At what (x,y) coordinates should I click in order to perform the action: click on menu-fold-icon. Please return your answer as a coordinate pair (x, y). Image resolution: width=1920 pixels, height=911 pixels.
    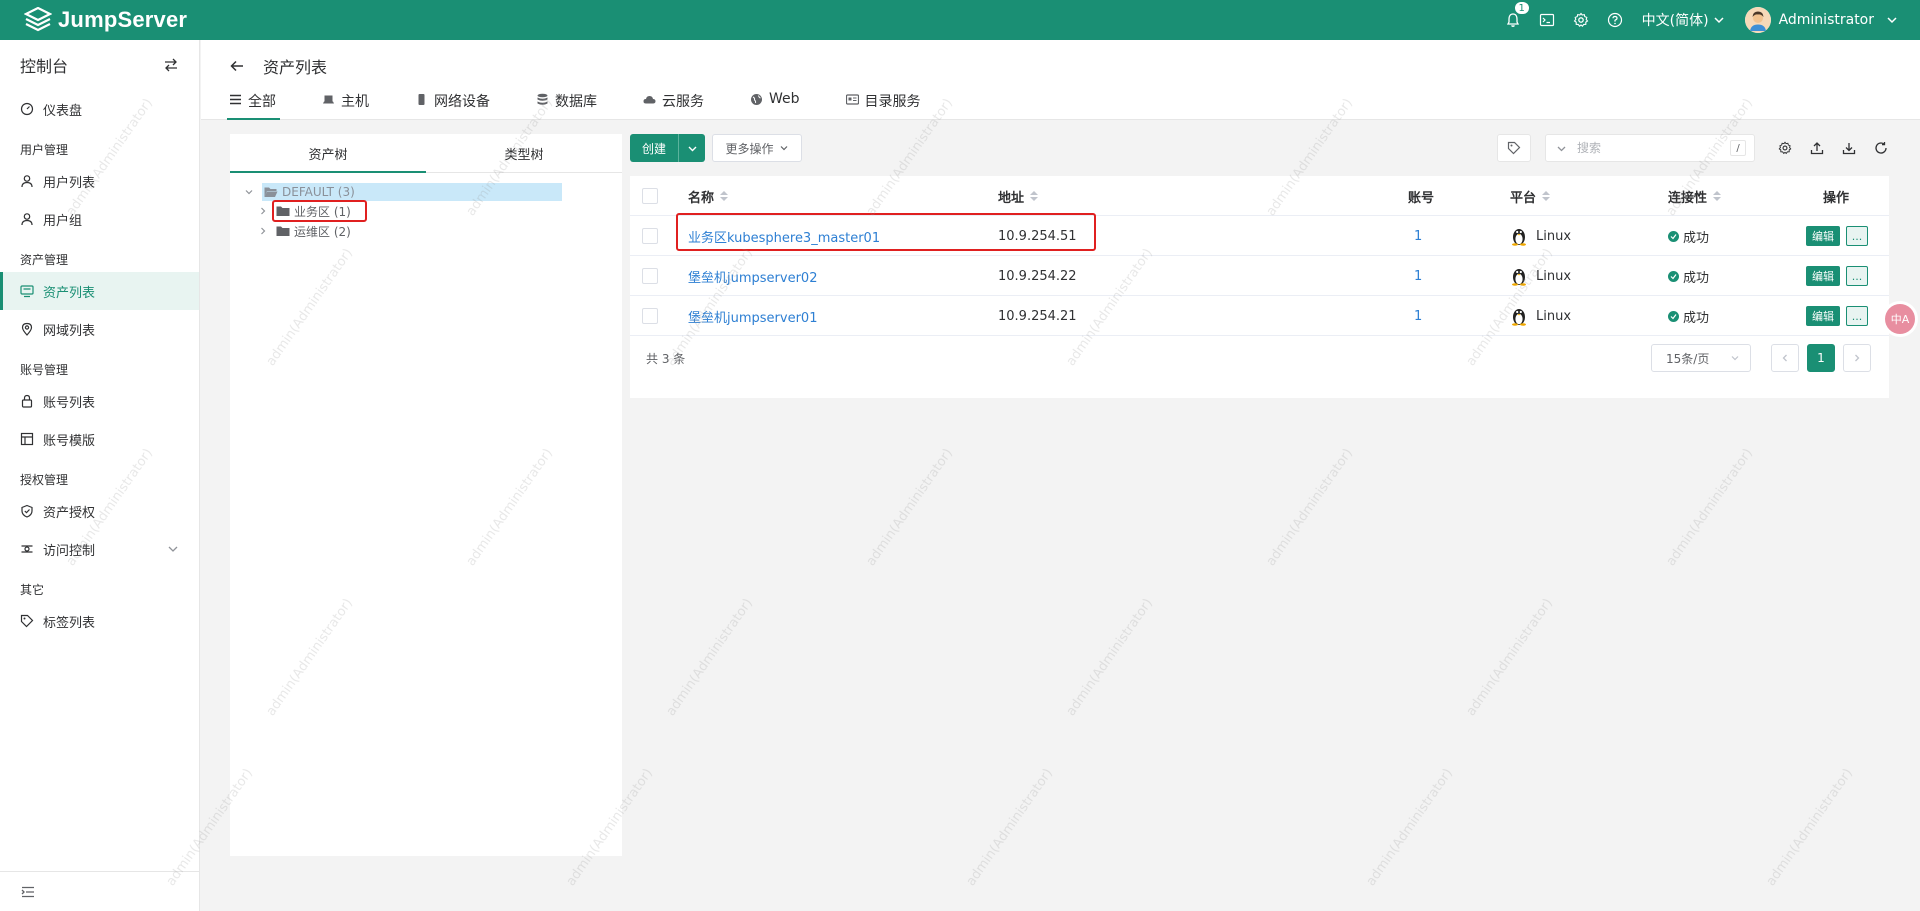
    Looking at the image, I should click on (27, 891).